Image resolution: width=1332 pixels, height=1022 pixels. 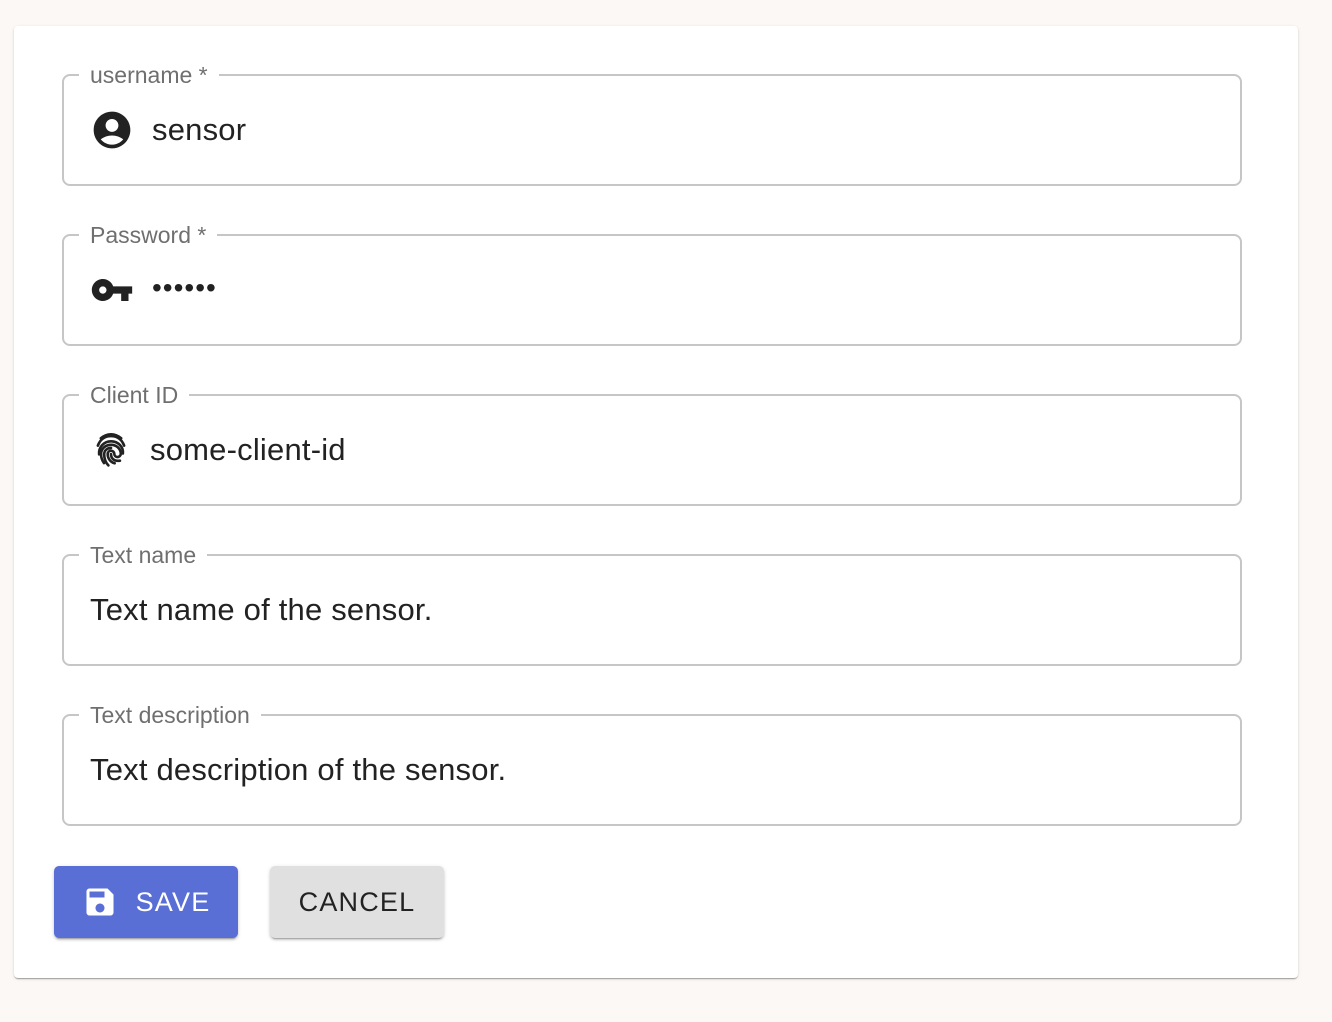 I want to click on cancel-button-label: CANCEL, so click(x=357, y=901).